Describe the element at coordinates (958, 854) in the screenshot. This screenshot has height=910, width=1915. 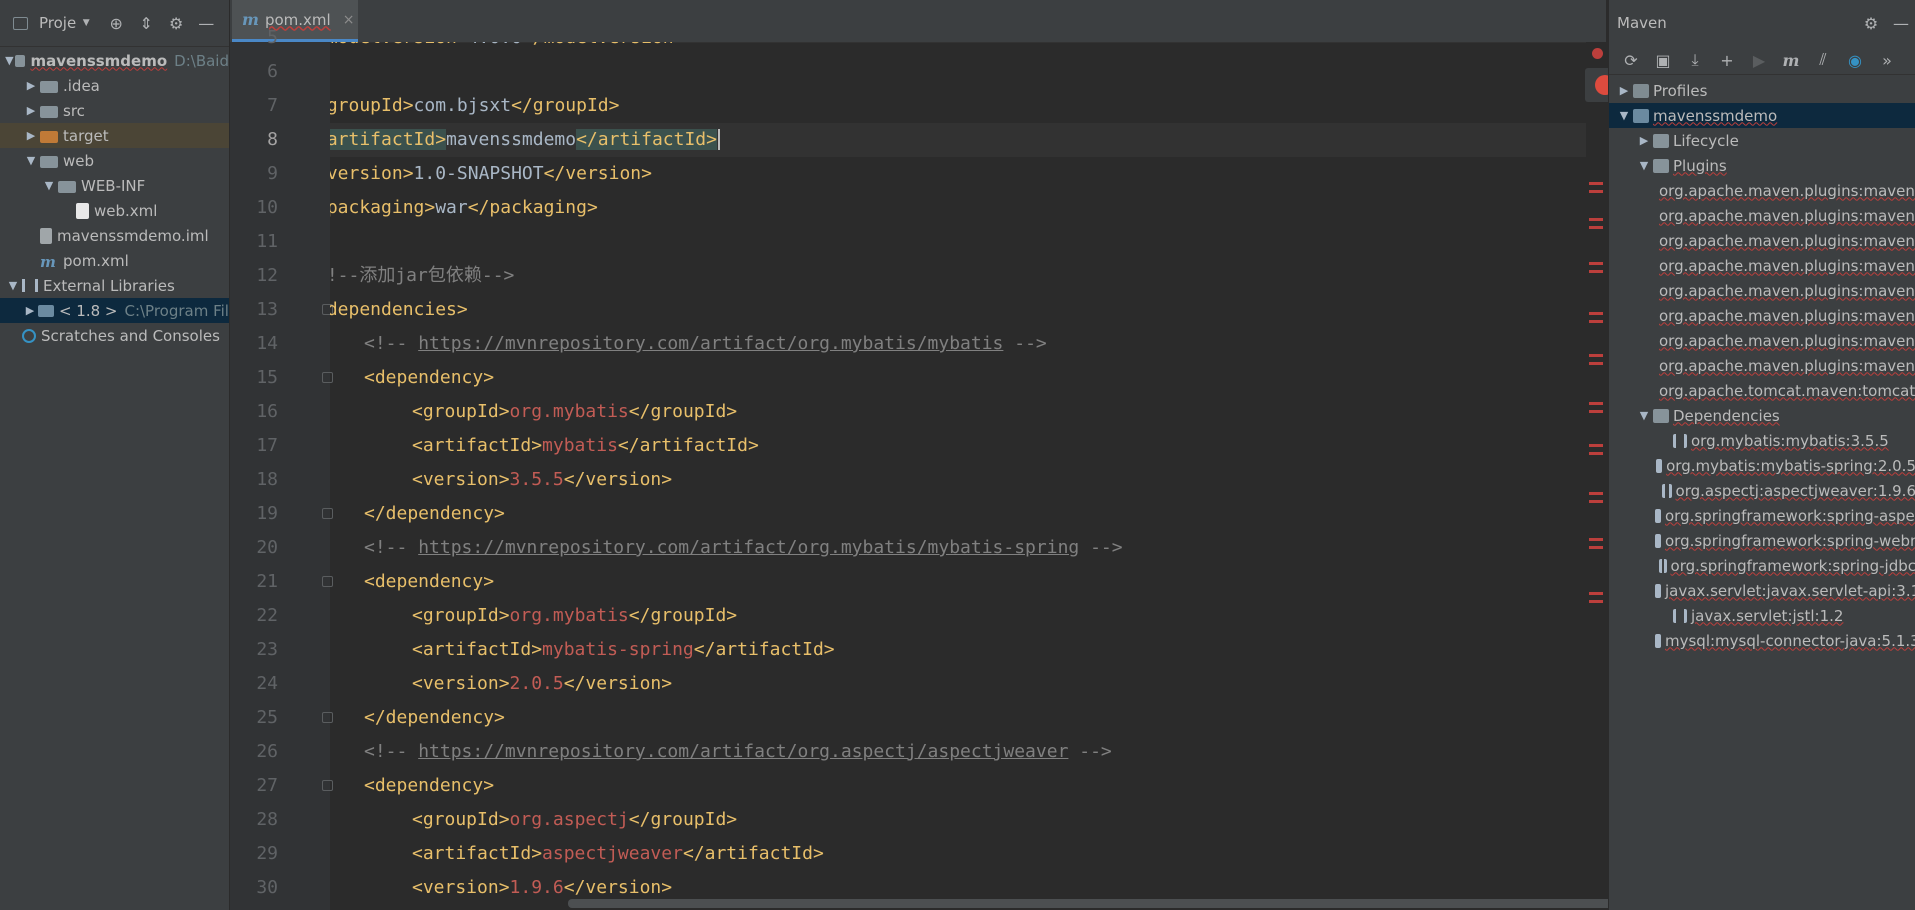
I see `code-line: <artifactId>aspectjweaver</artifactId>` at that location.